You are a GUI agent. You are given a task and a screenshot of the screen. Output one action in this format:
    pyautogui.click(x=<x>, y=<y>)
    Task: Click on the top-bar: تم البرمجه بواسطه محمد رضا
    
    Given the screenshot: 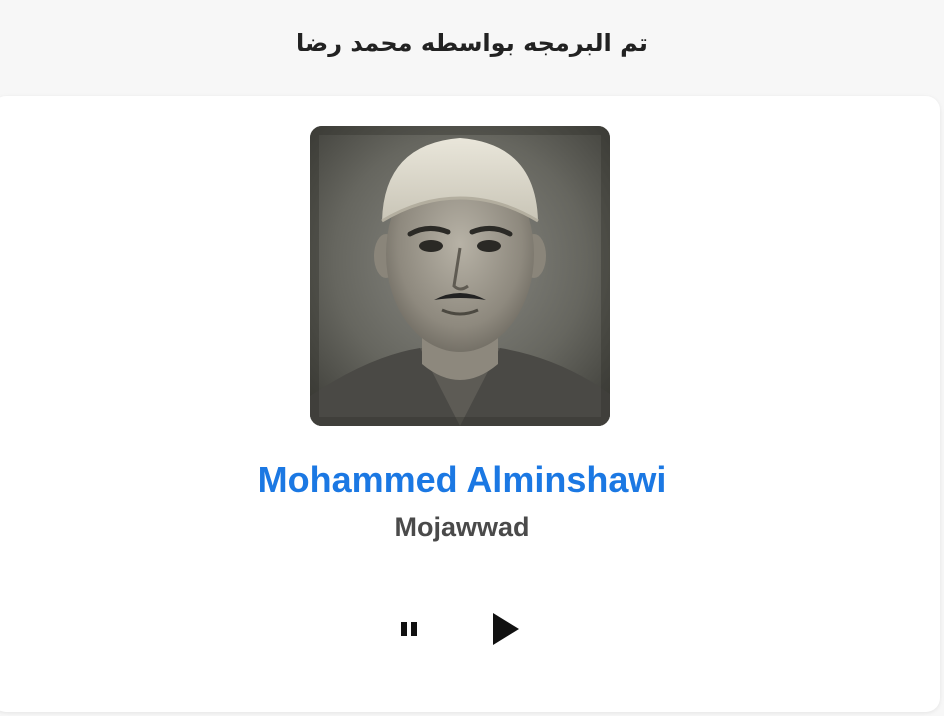 What is the action you would take?
    pyautogui.click(x=472, y=43)
    